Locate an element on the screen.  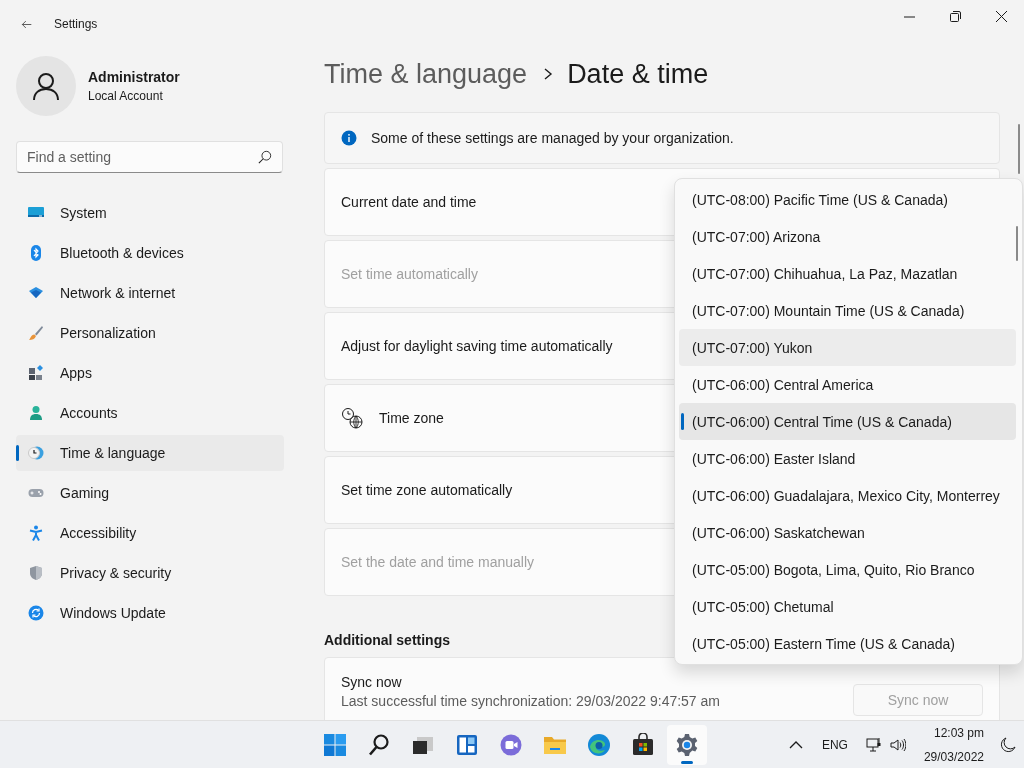
nav-item: System is located at coordinates (150, 213).